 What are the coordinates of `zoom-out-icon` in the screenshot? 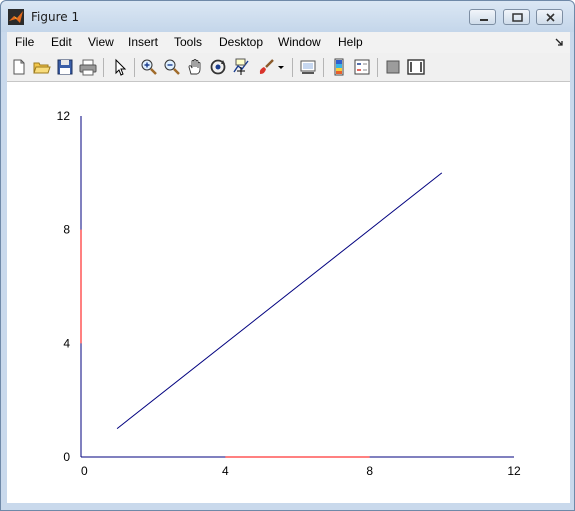 It's located at (172, 67).